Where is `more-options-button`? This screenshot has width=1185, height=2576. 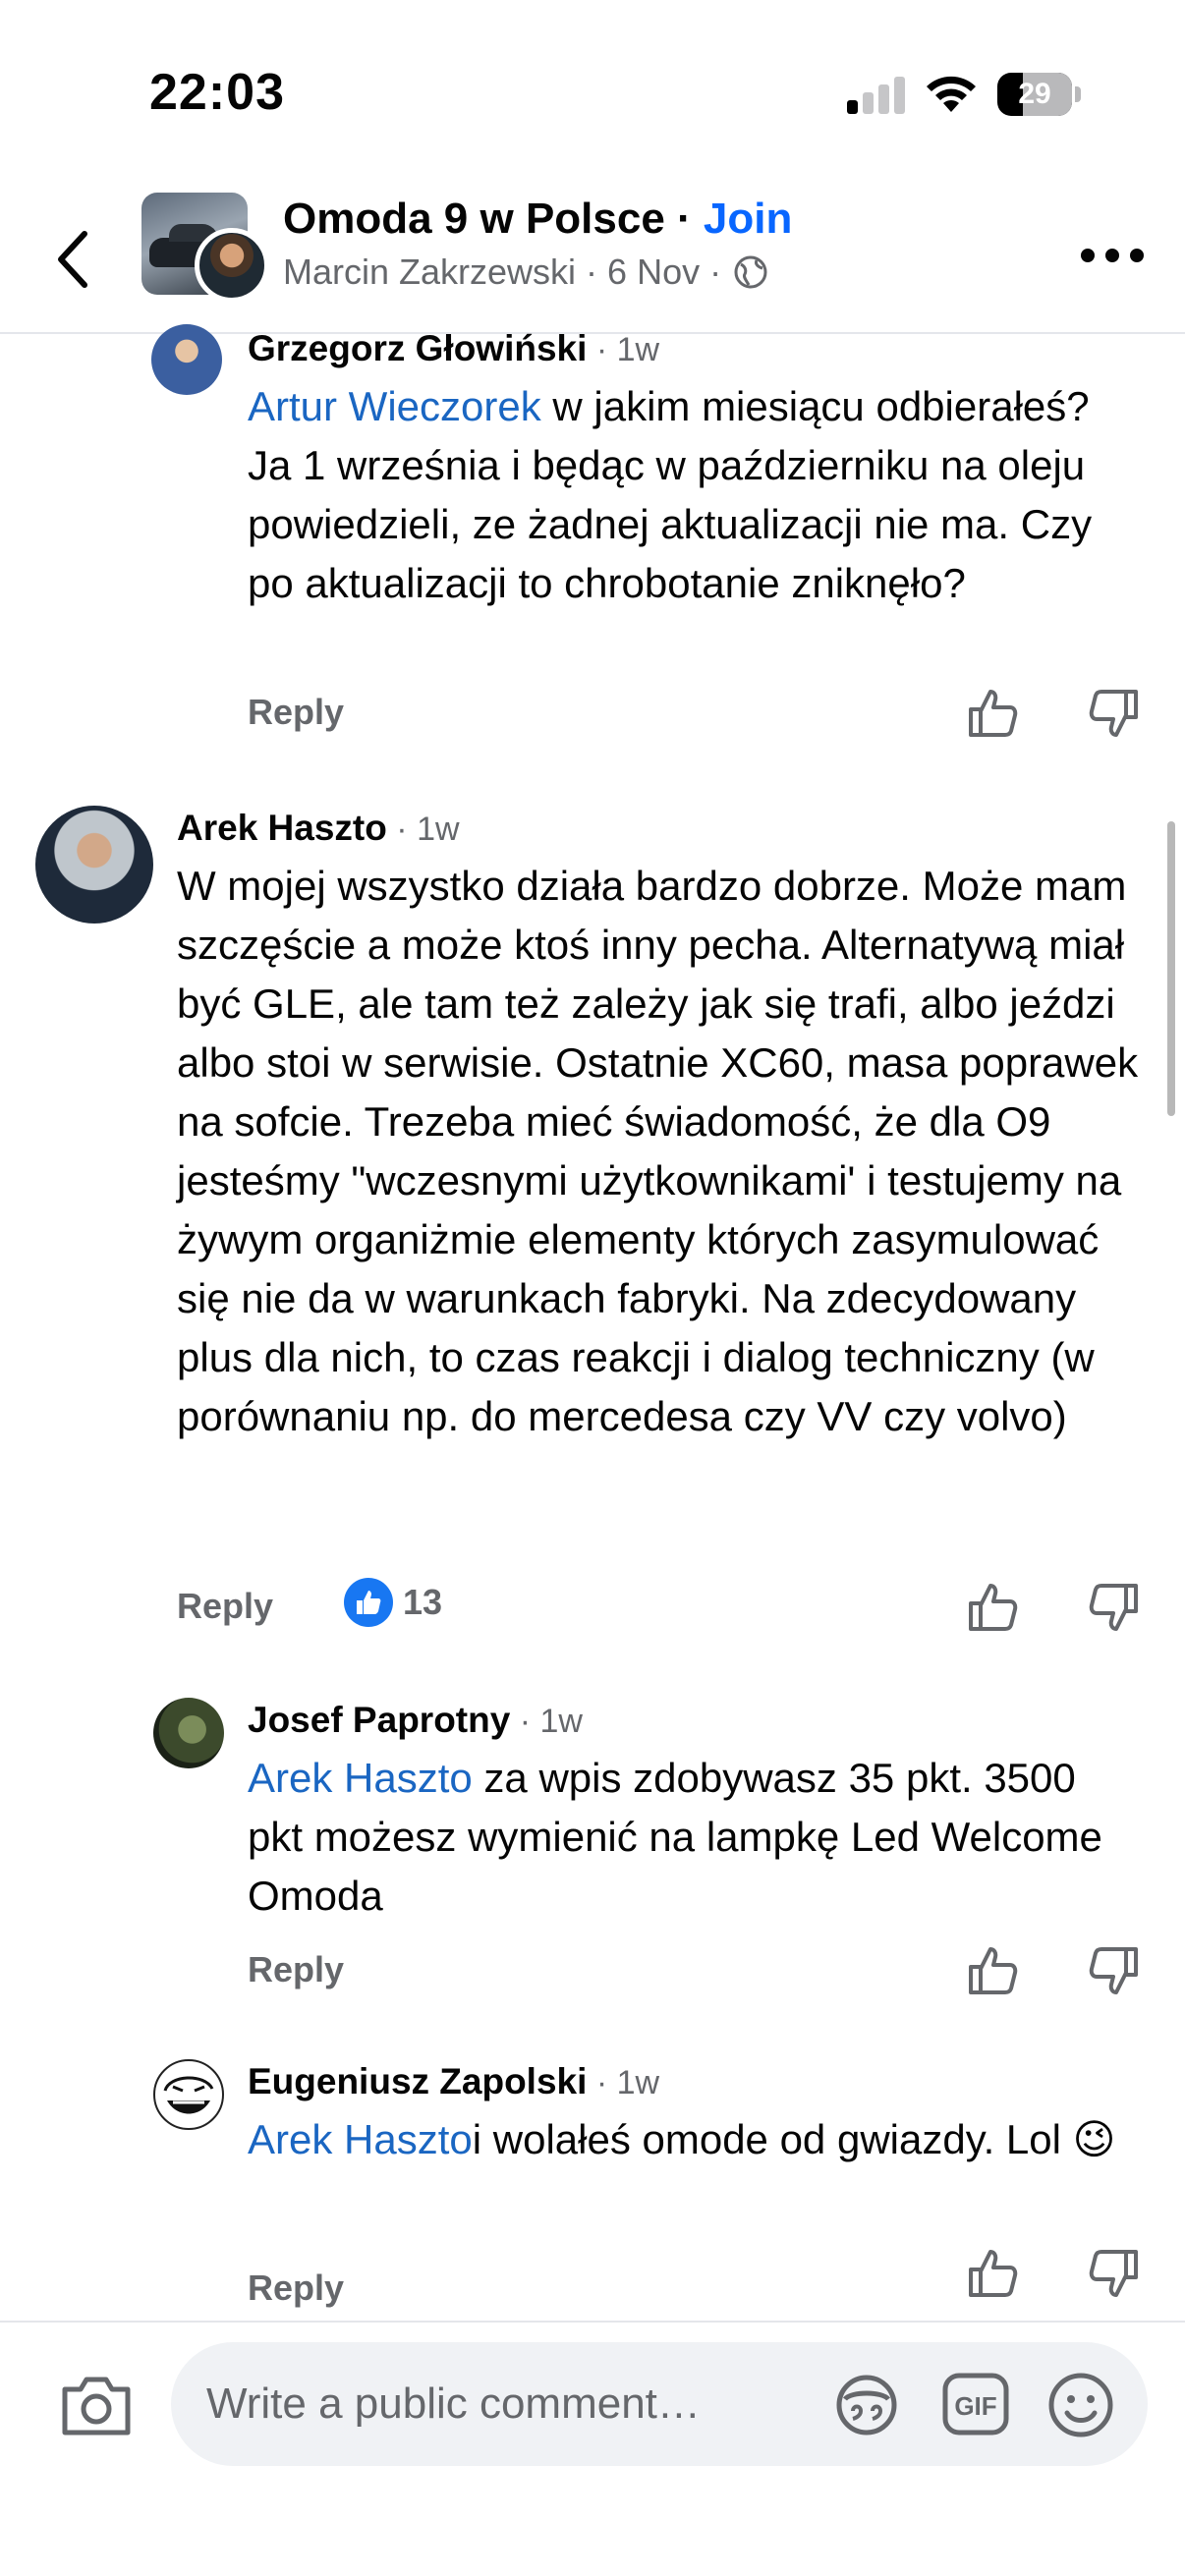 more-options-button is located at coordinates (1112, 255).